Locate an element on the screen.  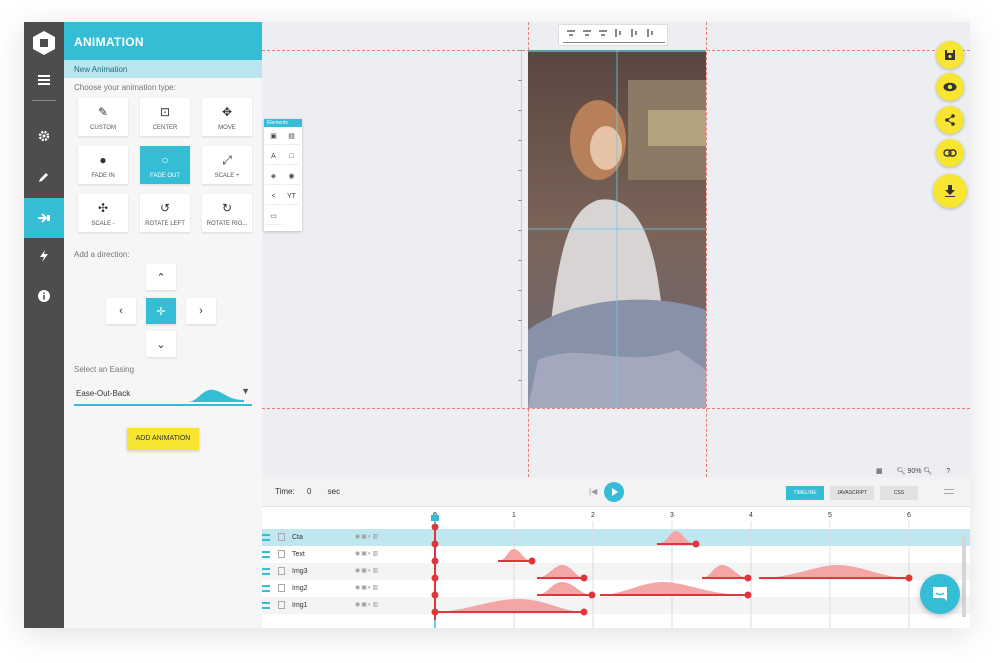
stage-image is located at coordinates (617, 229).